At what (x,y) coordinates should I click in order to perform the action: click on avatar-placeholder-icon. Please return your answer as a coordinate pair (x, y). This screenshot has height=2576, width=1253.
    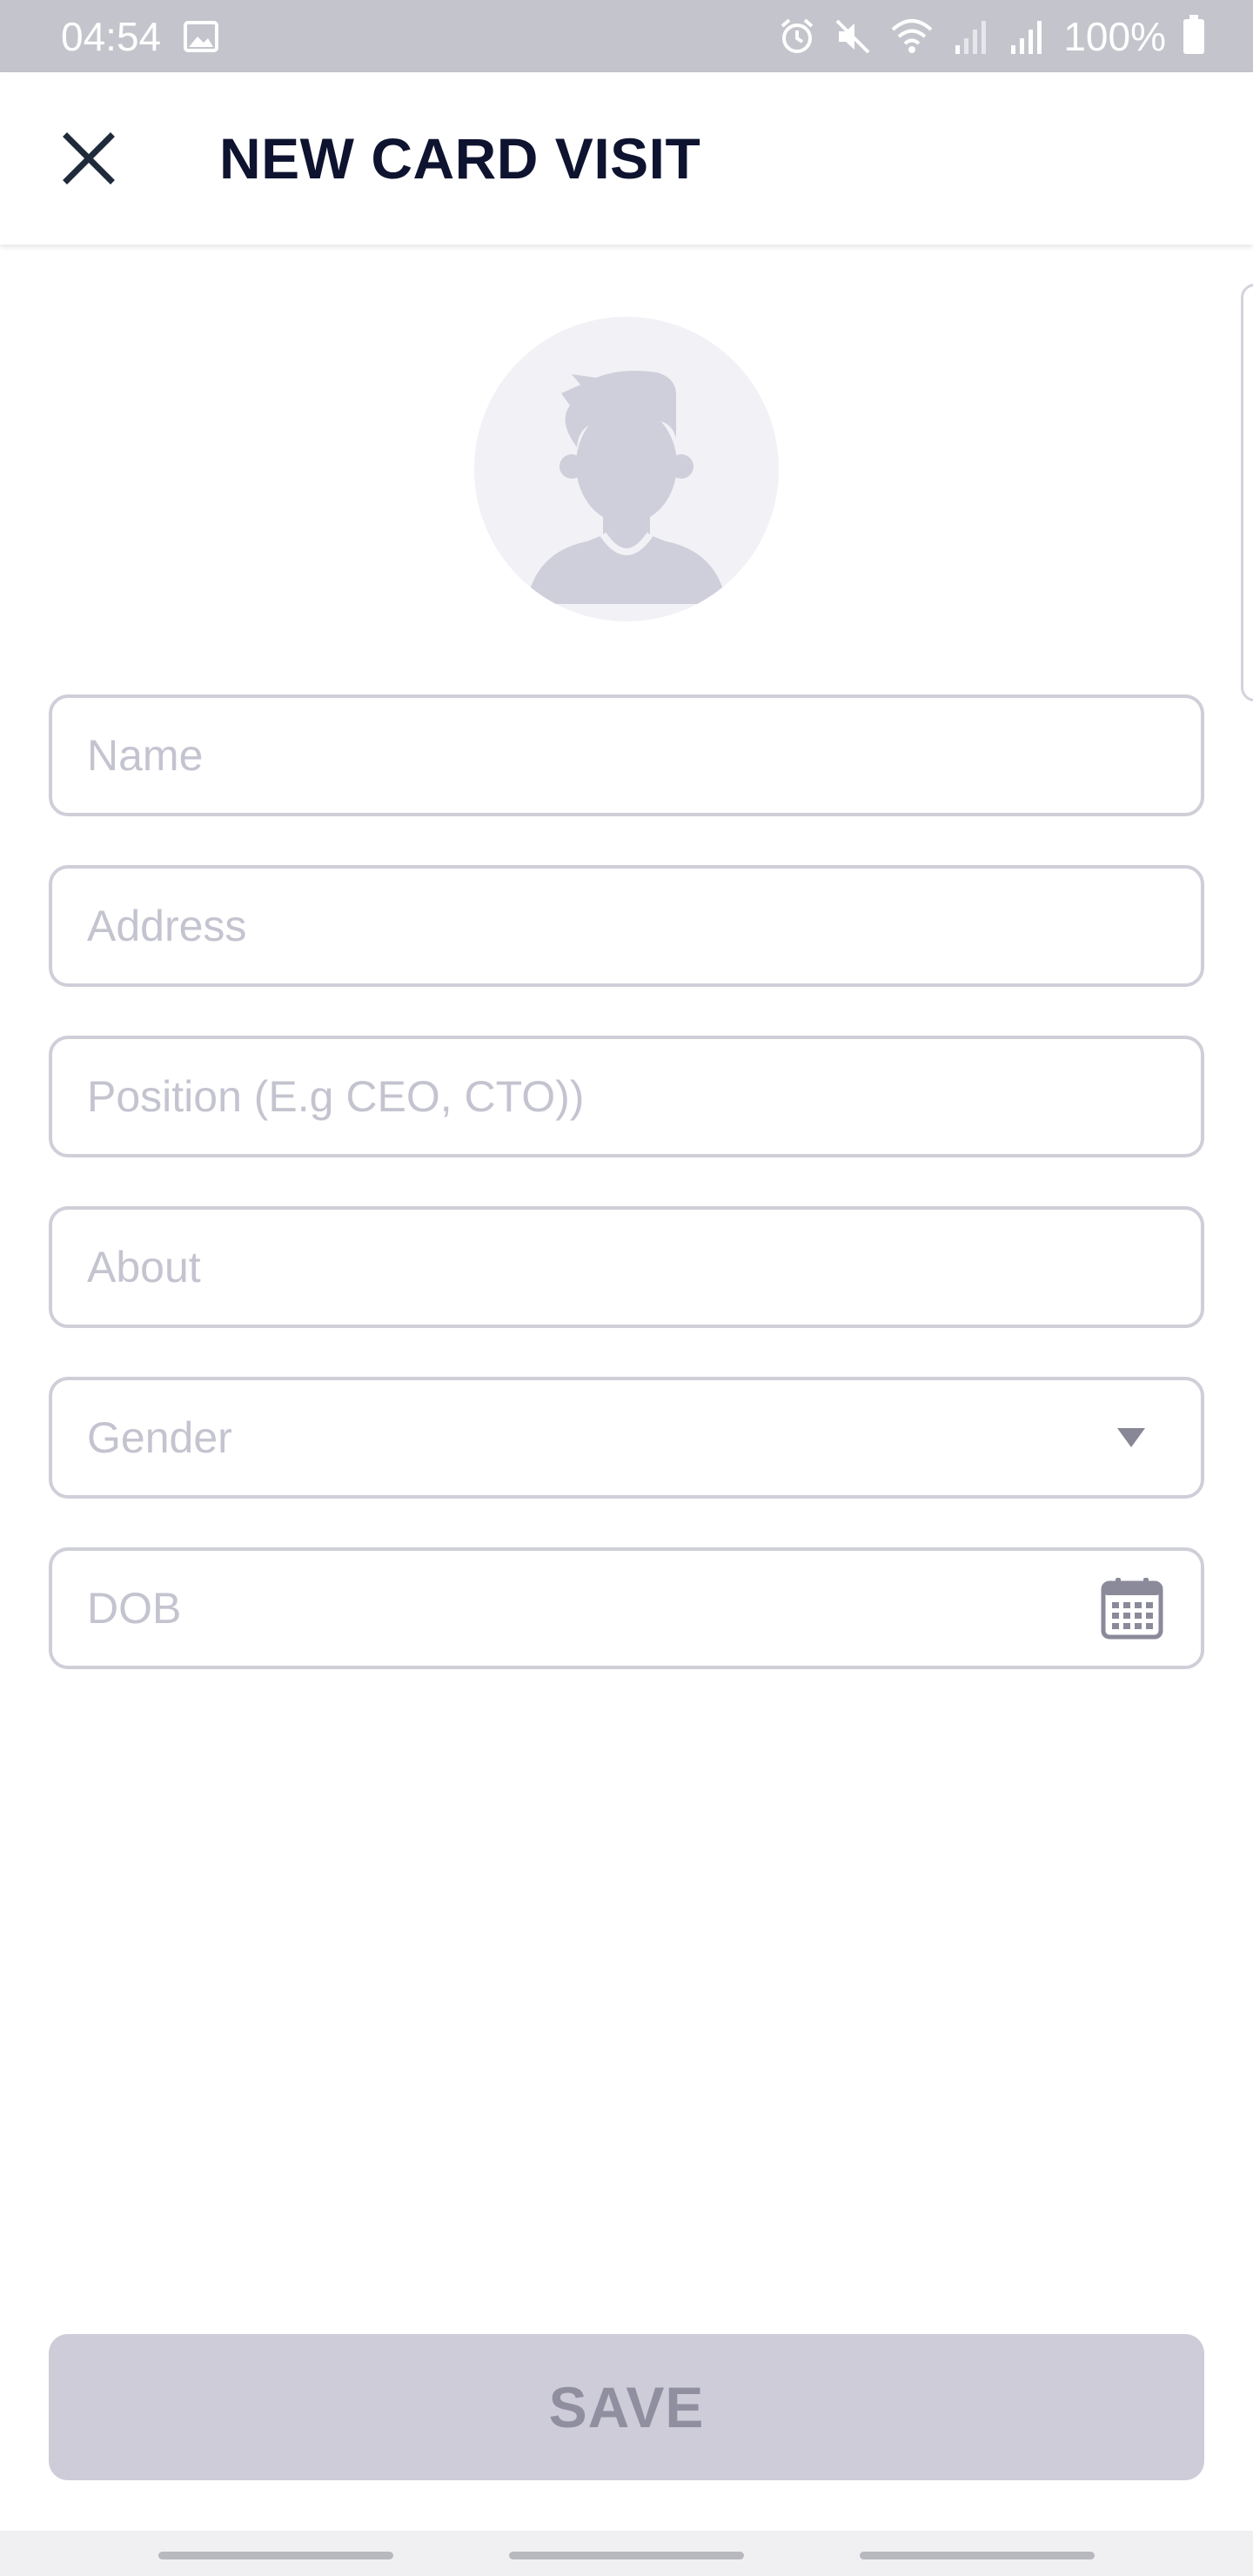
    Looking at the image, I should click on (626, 487).